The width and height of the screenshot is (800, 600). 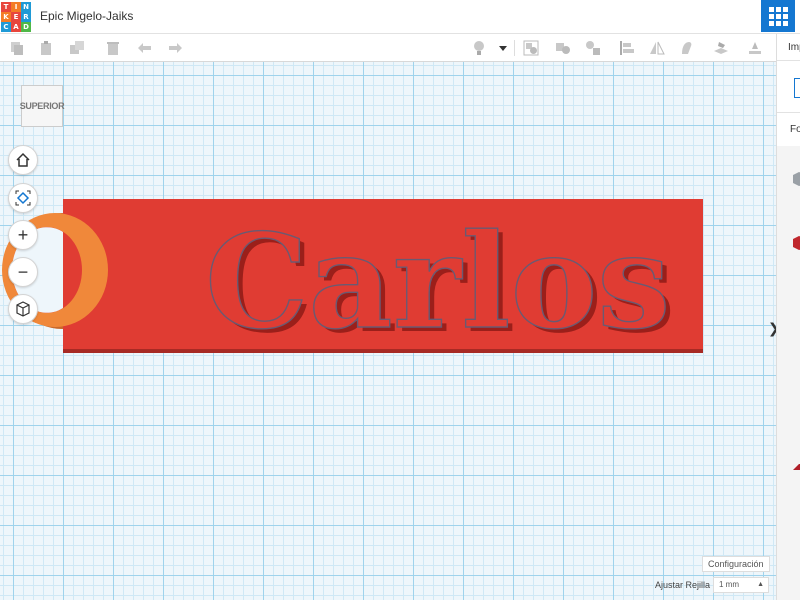 I want to click on align-icon, so click(x=627, y=48).